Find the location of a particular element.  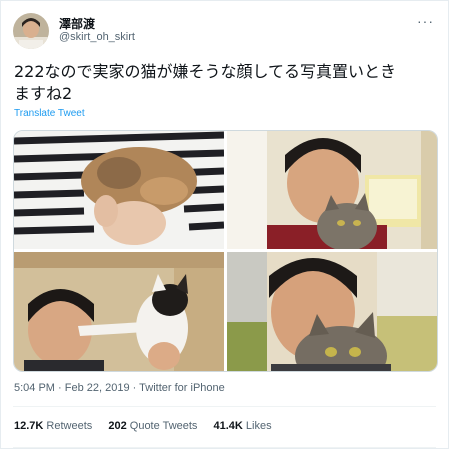

photo-man-with-tabby-closeup is located at coordinates (332, 311).